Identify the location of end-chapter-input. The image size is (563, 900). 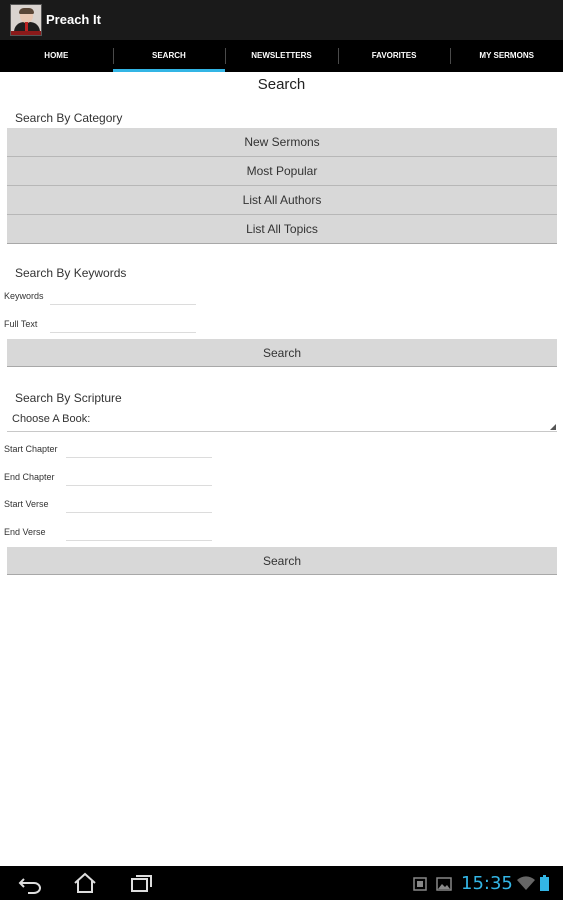
(139, 478).